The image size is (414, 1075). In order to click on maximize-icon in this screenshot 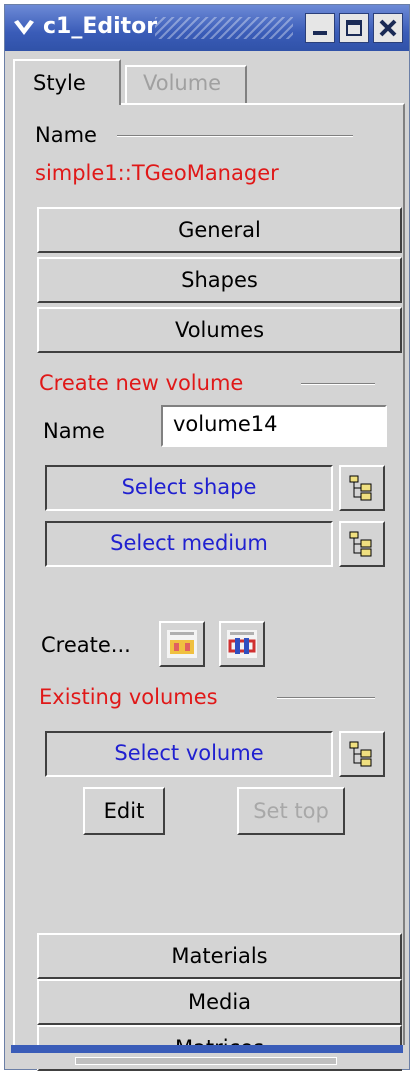, I will do `click(354, 28)`.